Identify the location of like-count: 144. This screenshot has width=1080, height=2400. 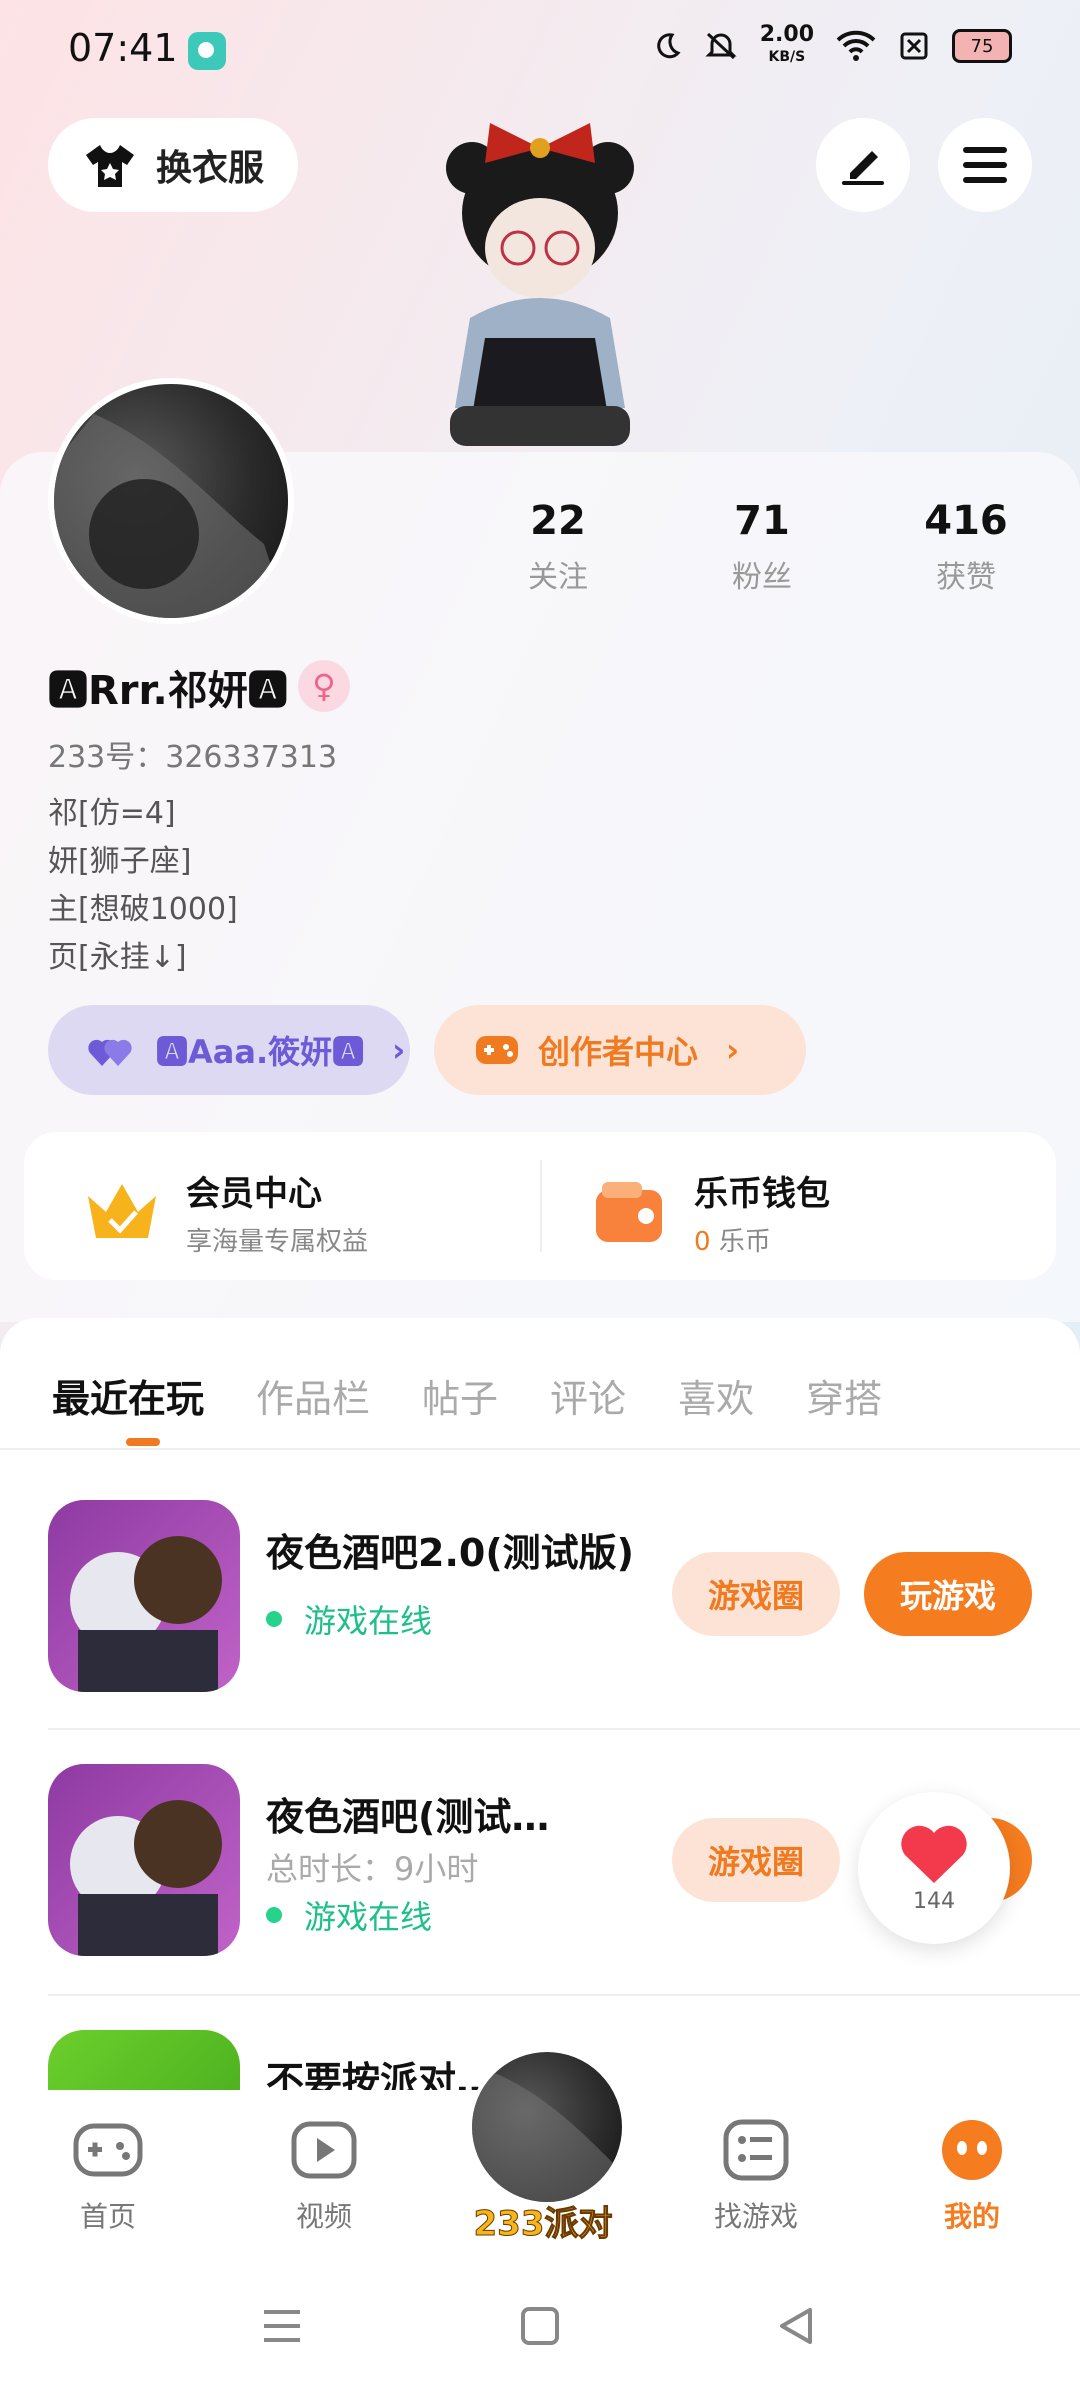
(934, 1901).